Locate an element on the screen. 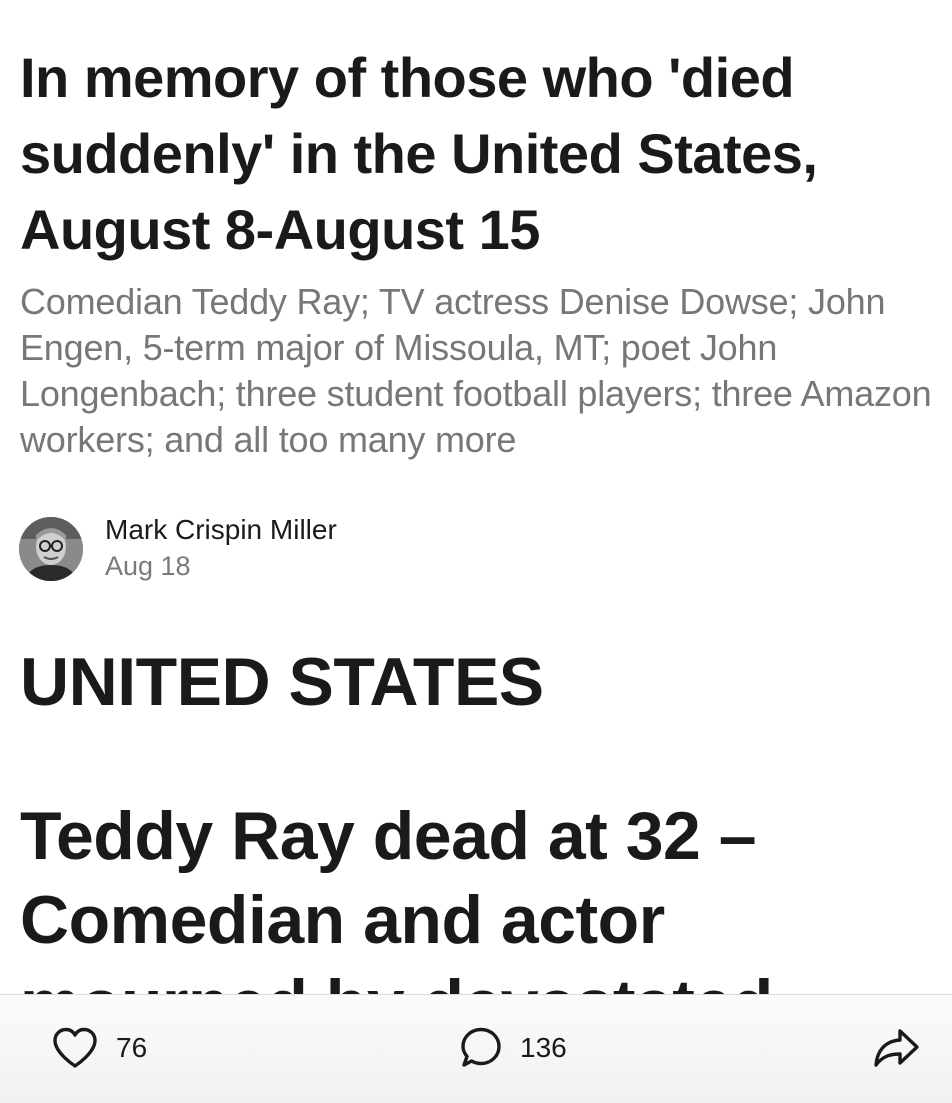 The image size is (952, 1103). section-heading: UNITED STATES is located at coordinates (282, 682).